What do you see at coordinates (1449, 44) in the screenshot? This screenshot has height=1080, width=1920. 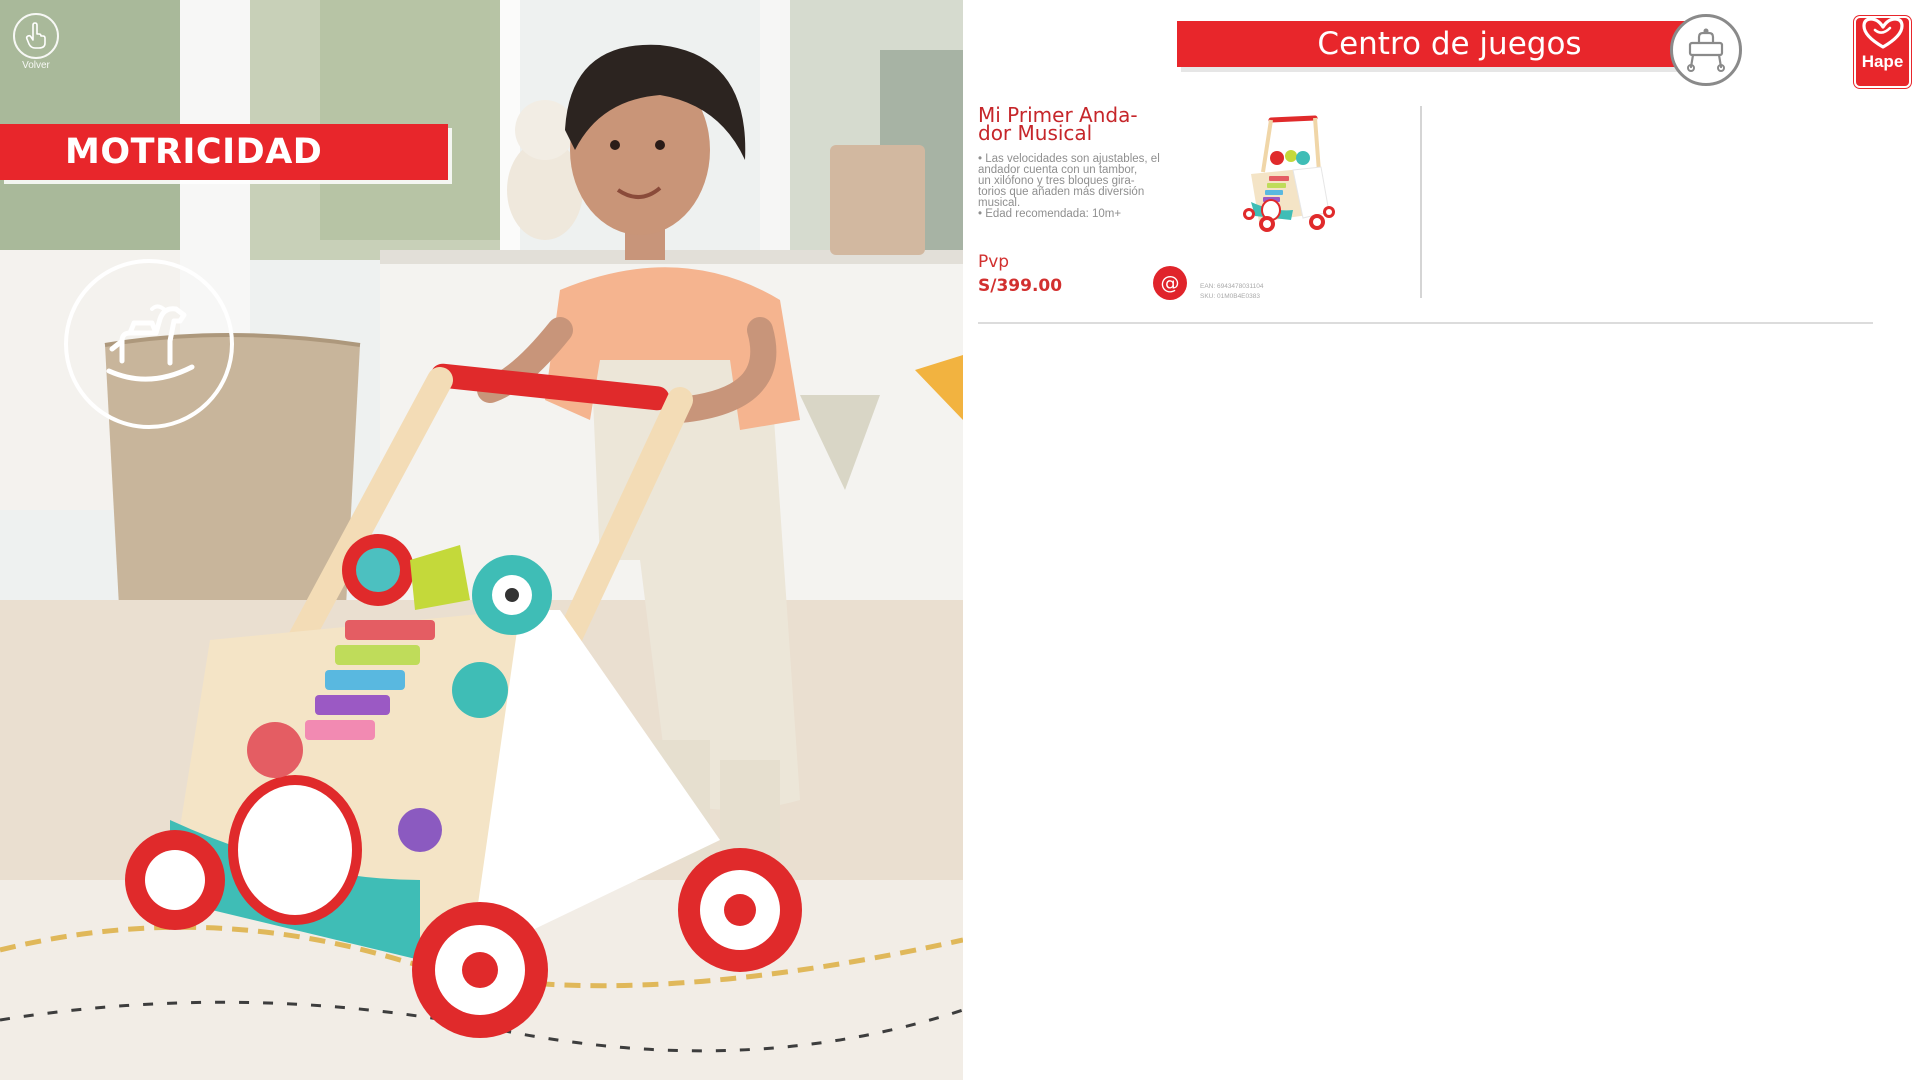 I see `header-title: Centro de juegos` at bounding box center [1449, 44].